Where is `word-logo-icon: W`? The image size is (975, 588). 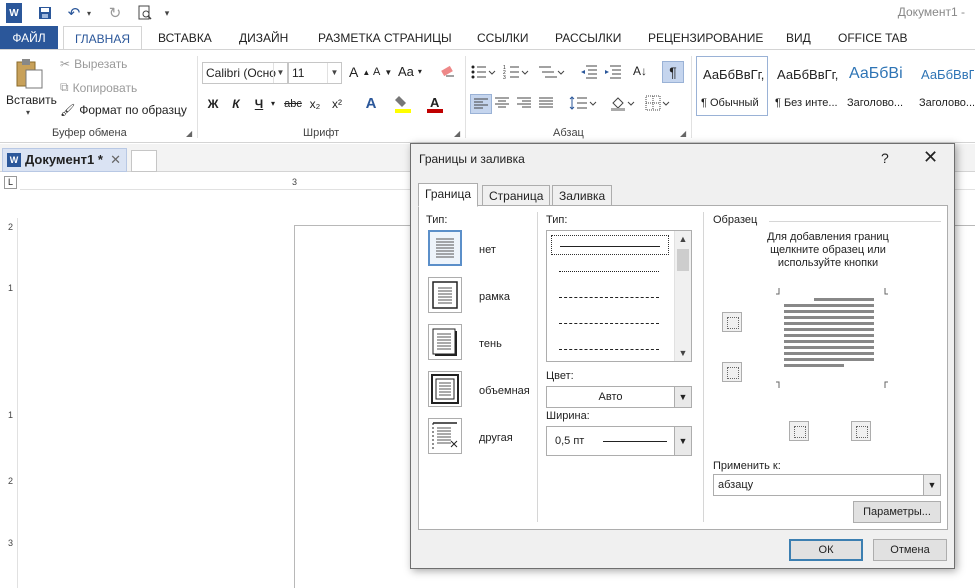
word-logo-icon: W is located at coordinates (14, 13).